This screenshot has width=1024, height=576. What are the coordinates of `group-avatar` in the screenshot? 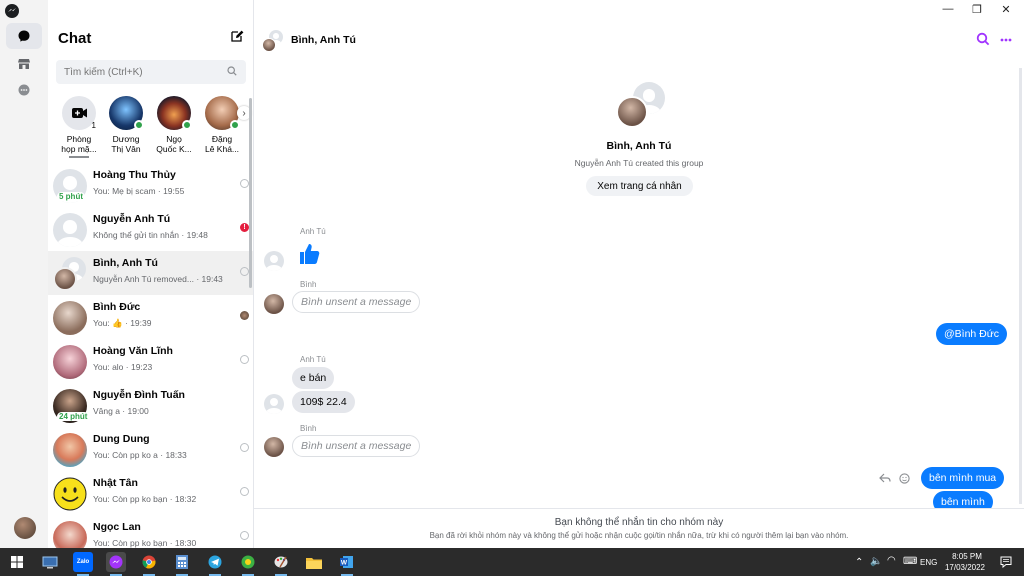 It's located at (273, 41).